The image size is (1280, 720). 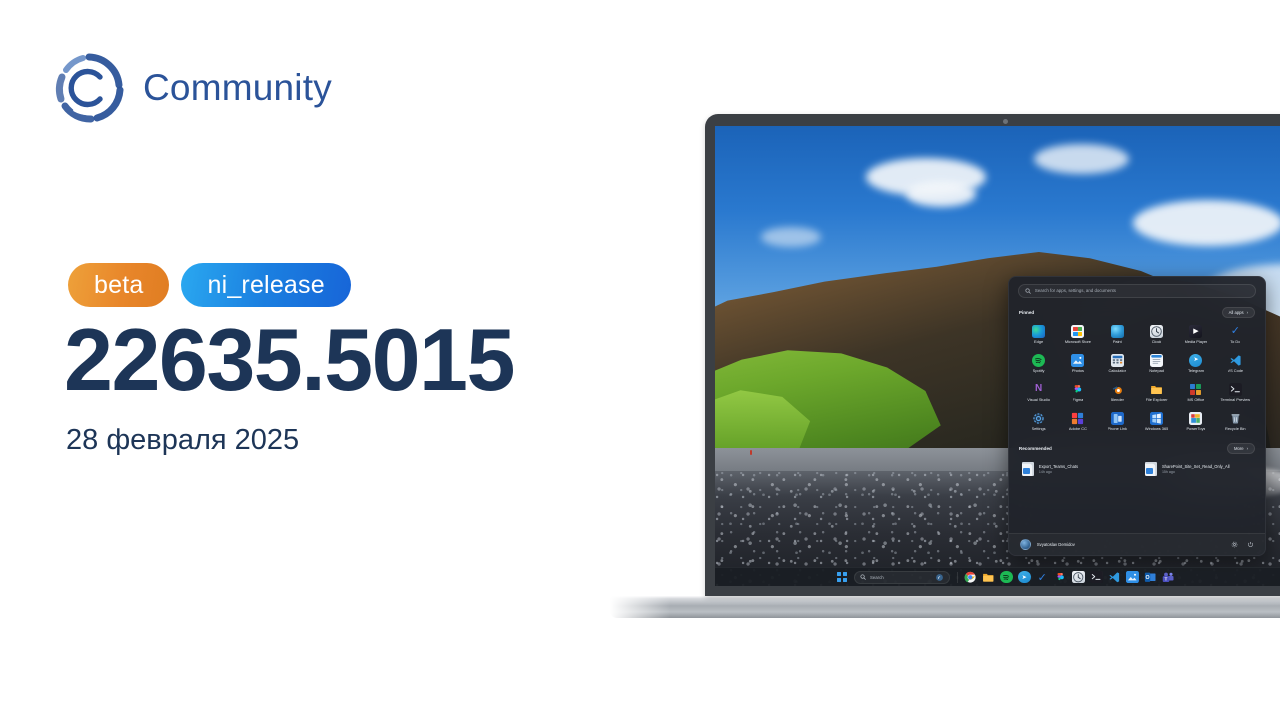 I want to click on taskbar-button: ➤, so click(x=1024, y=577).